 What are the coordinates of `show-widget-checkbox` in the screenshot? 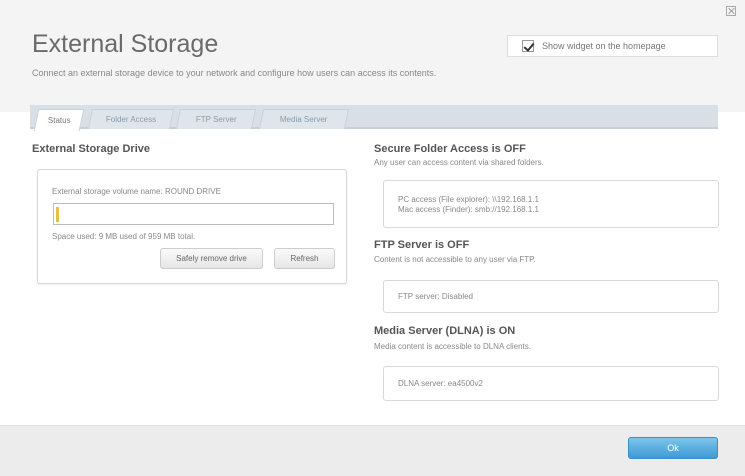 It's located at (528, 46).